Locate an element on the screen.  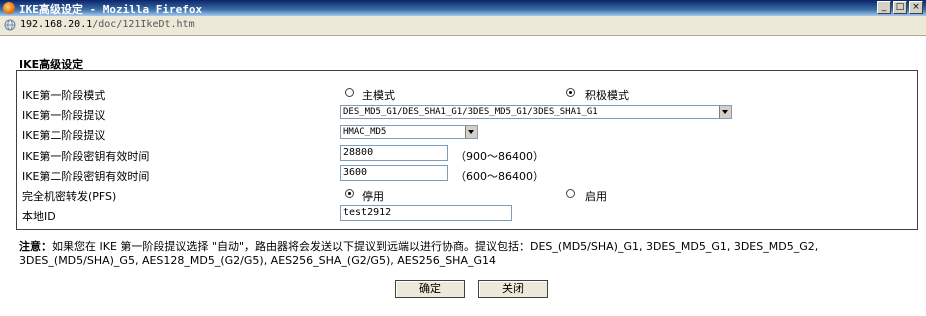
phase1-proposal-label: IKE第一阶段提议 is located at coordinates (64, 115).